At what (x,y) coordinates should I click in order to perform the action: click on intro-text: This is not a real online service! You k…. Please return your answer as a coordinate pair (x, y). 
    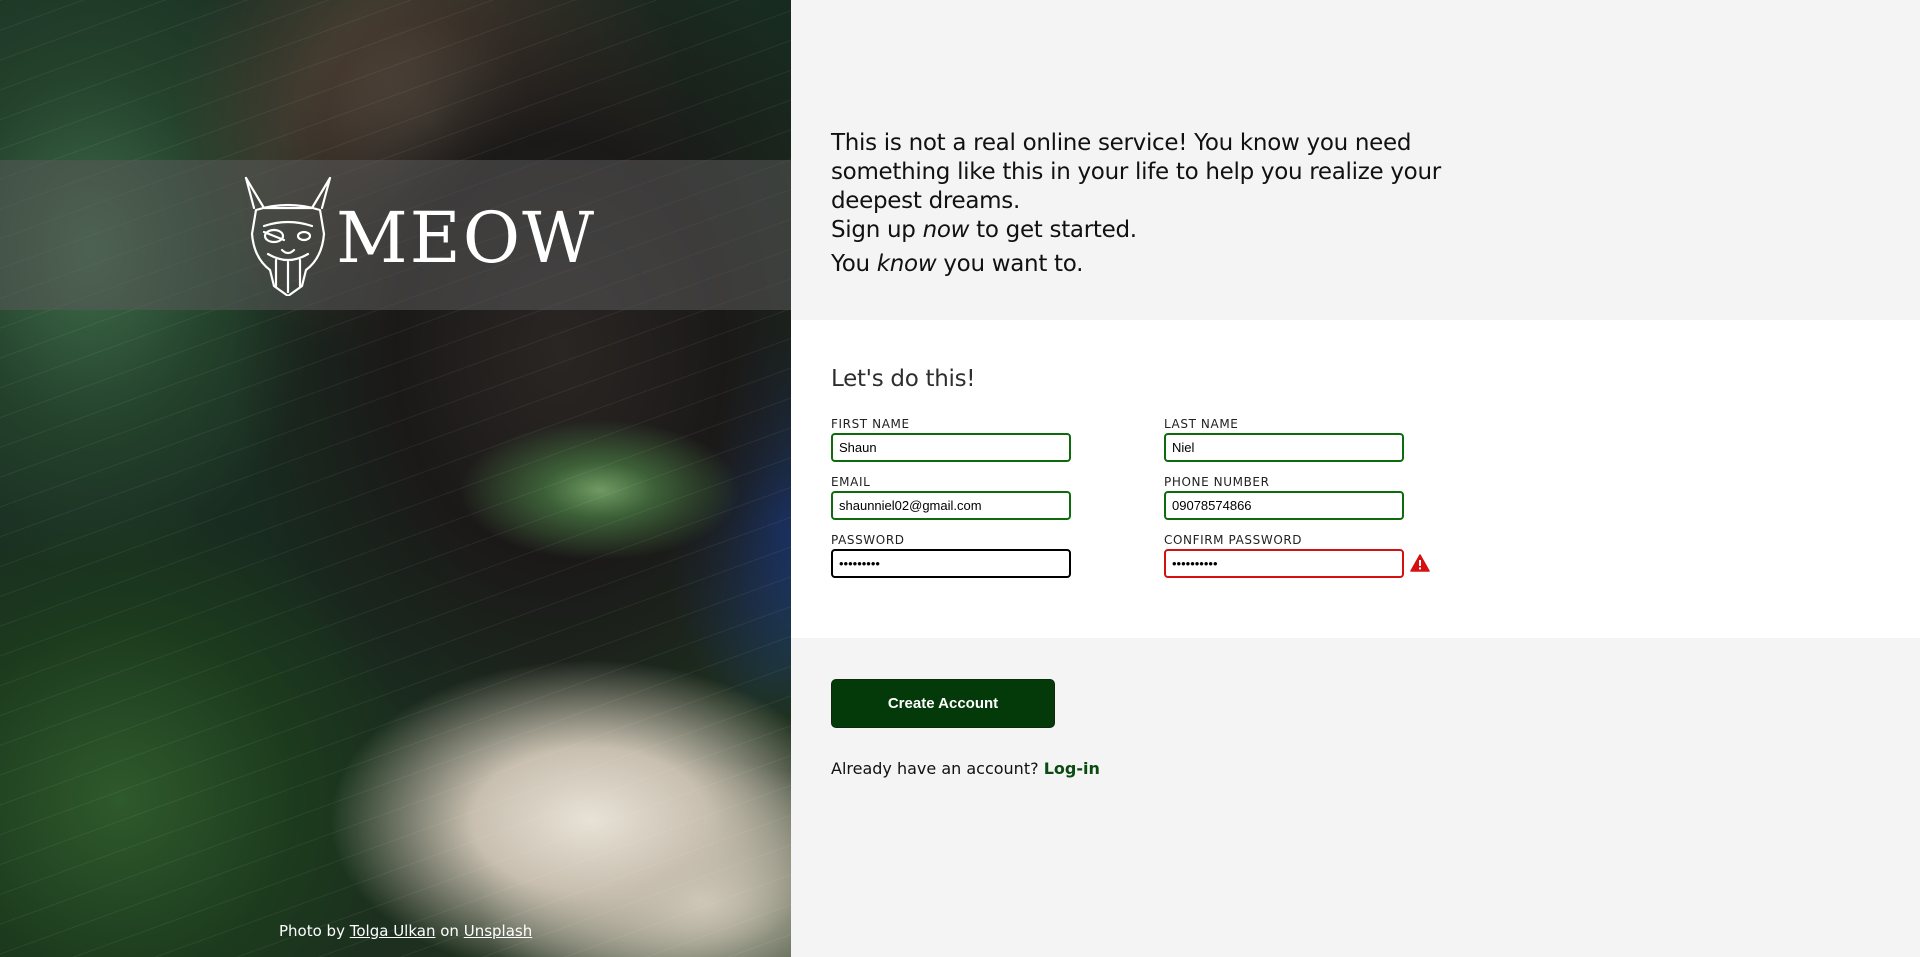
    Looking at the image, I should click on (1181, 187).